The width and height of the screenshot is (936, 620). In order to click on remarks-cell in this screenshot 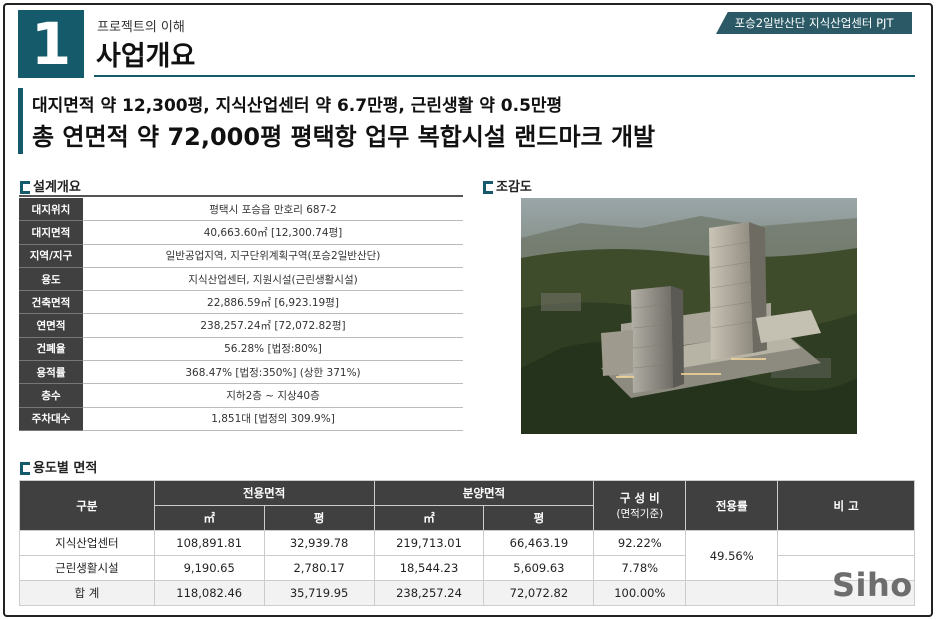, I will do `click(846, 543)`.